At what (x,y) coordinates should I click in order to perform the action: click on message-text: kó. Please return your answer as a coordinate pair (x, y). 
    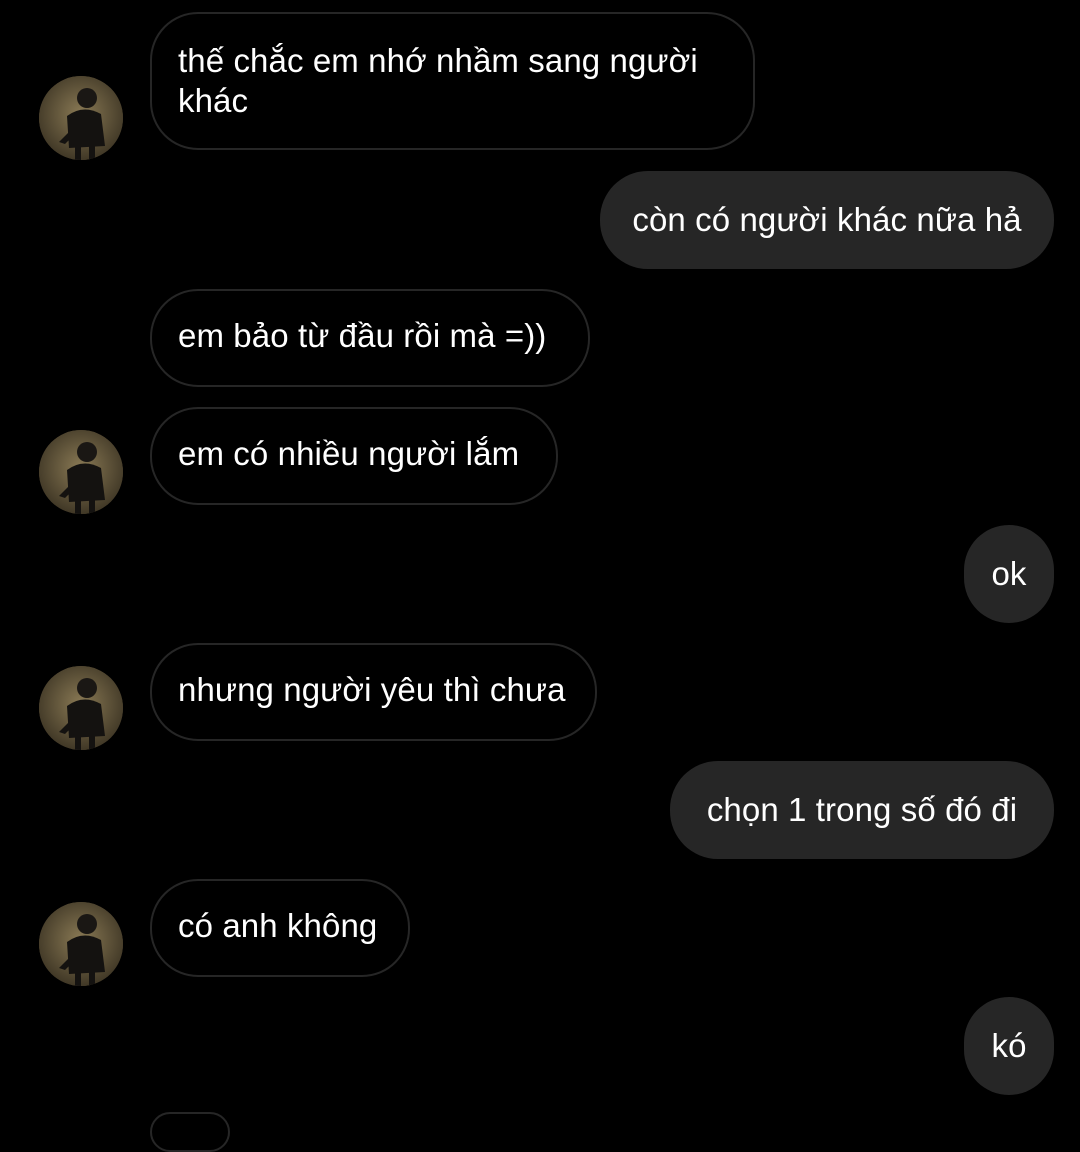
    Looking at the image, I should click on (1009, 1045).